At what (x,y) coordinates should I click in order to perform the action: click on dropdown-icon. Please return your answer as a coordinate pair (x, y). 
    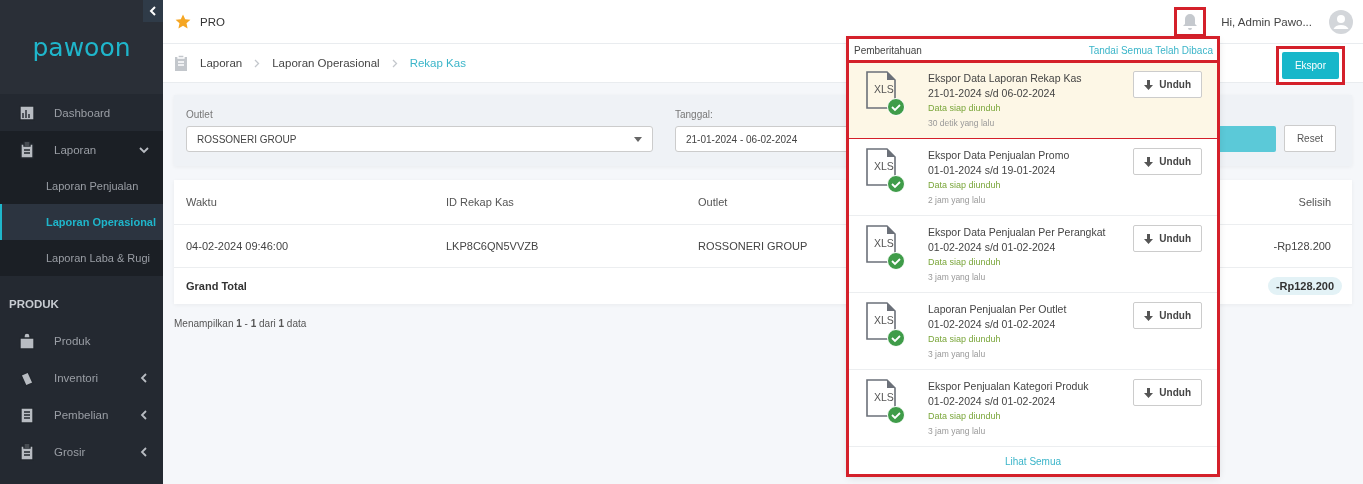
    Looking at the image, I should click on (638, 139).